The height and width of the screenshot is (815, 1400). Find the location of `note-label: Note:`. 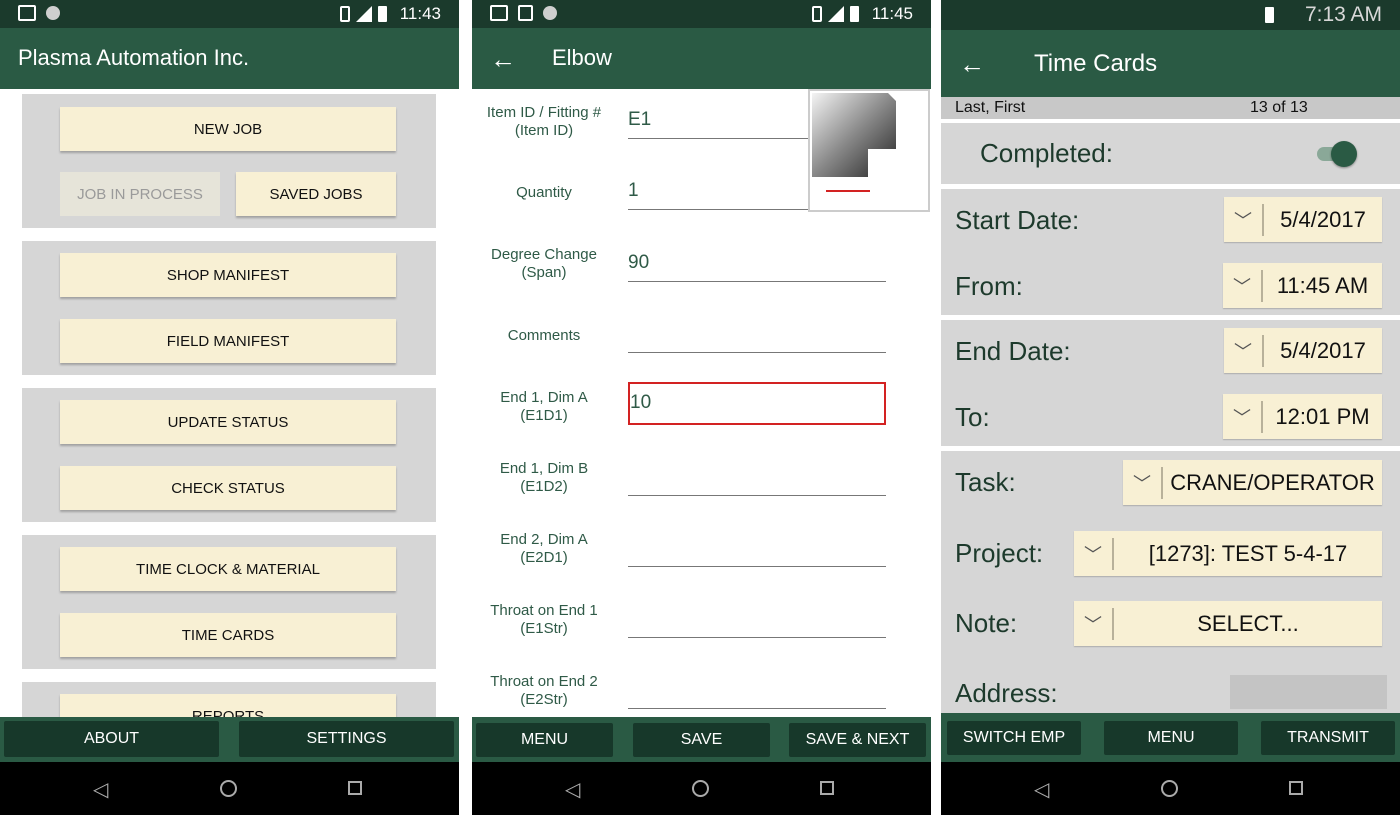

note-label: Note: is located at coordinates (986, 623).